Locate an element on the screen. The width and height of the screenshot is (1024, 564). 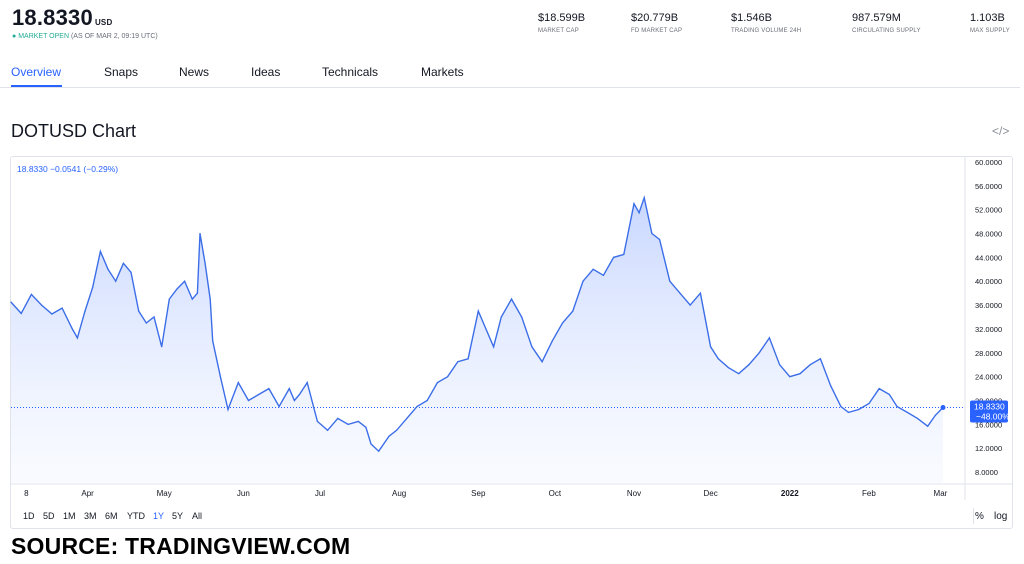
chart-legend-value: 18.8330 −0.0541 (−0.29%) is located at coordinates (67, 169).